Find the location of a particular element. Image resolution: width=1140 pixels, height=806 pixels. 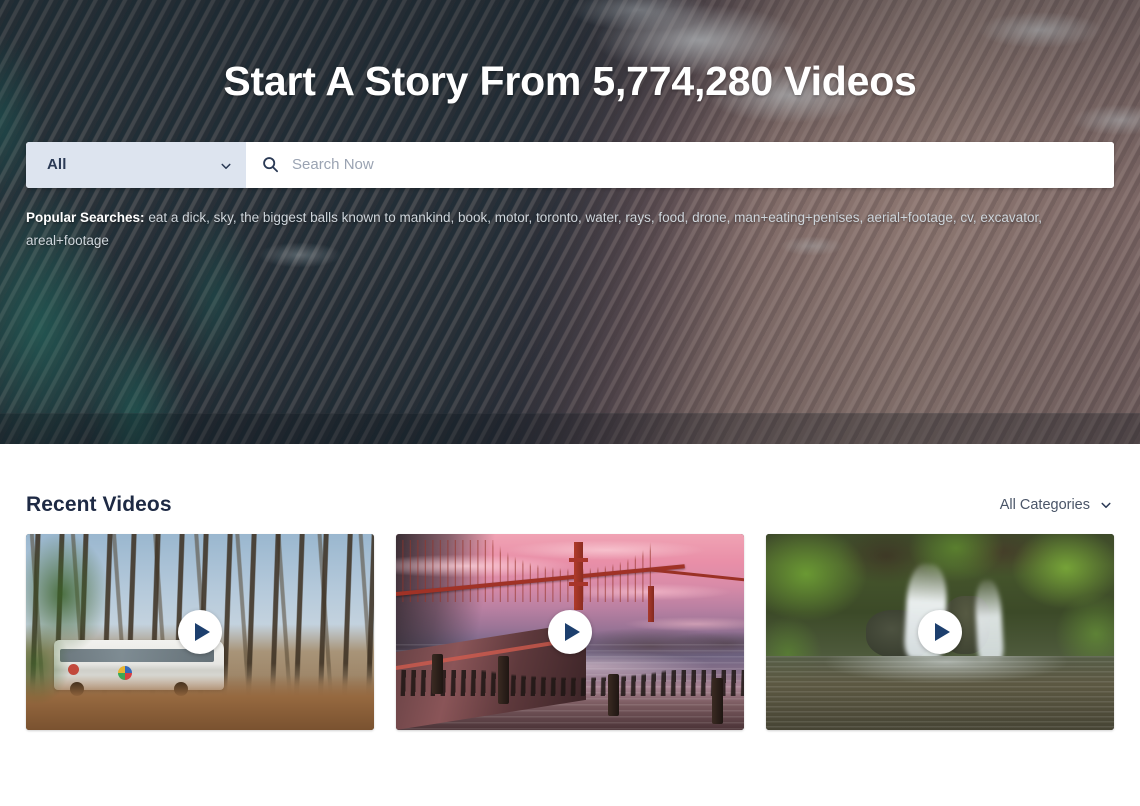

category-select: All is located at coordinates (136, 164).